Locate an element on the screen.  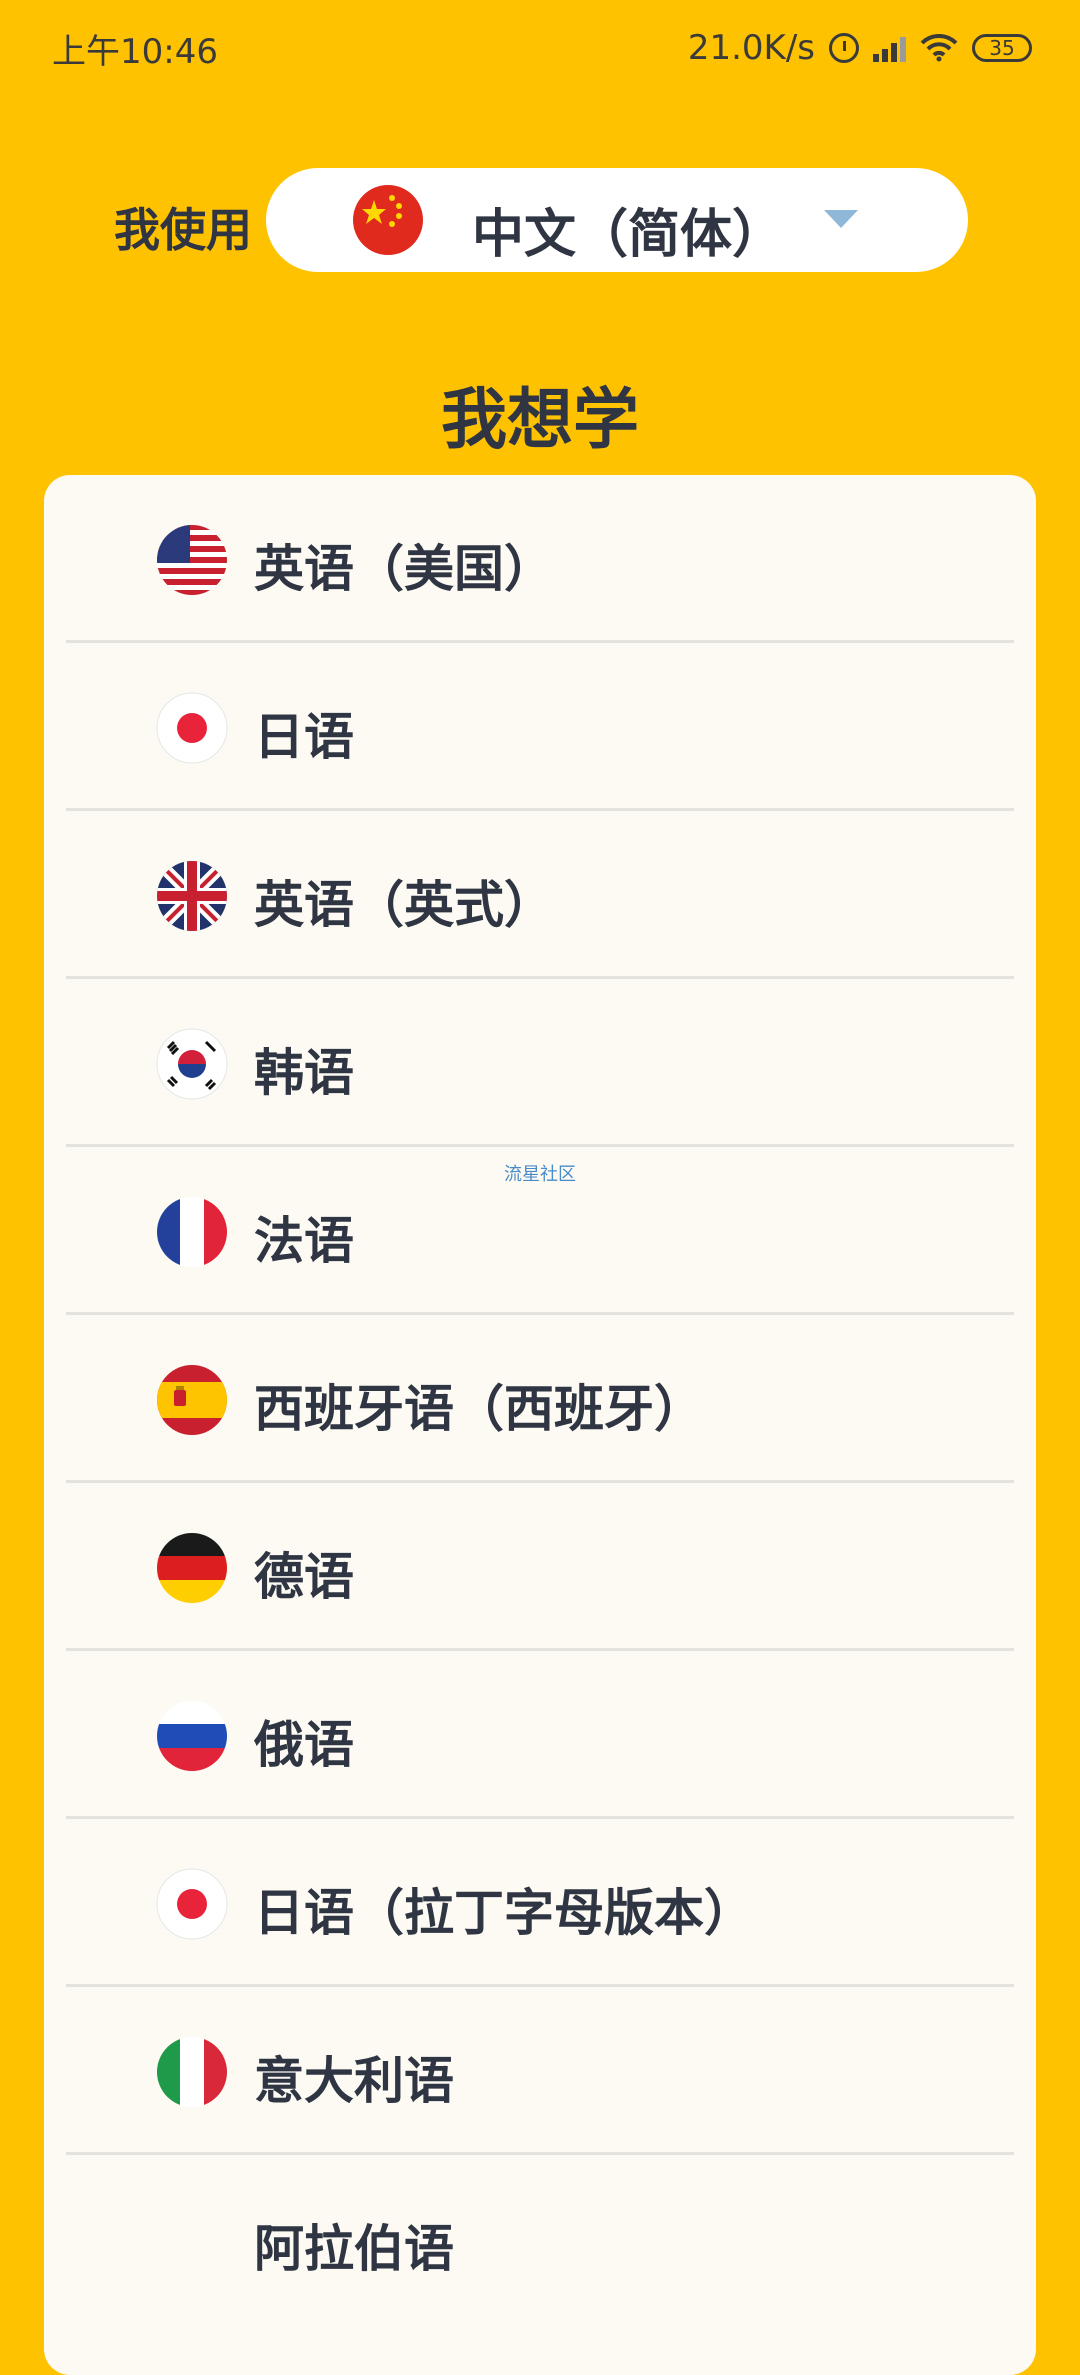
language-item: 日语（拉丁字母版本） is located at coordinates (540, 1903).